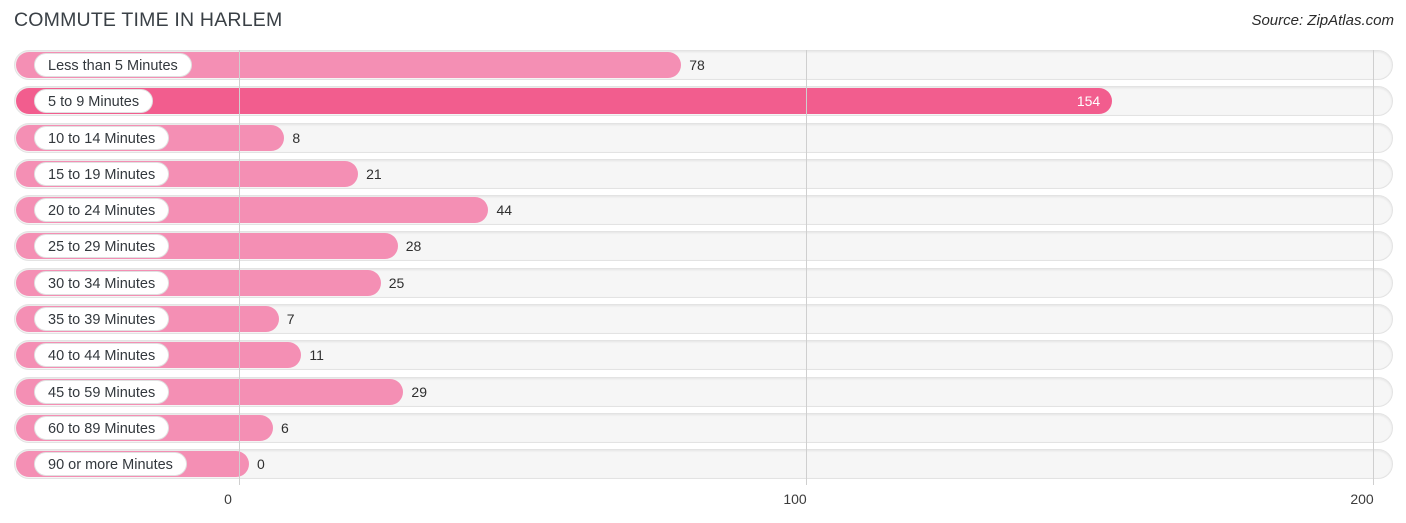 The image size is (1406, 523). I want to click on x-tick-label: 200, so click(1362, 499).